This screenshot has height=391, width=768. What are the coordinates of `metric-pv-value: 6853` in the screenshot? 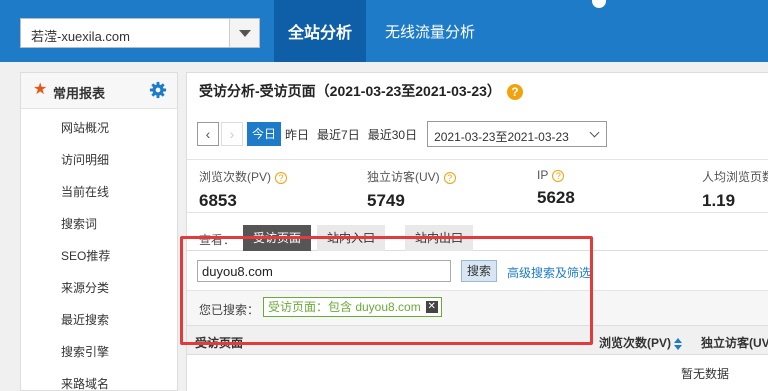 It's located at (218, 200).